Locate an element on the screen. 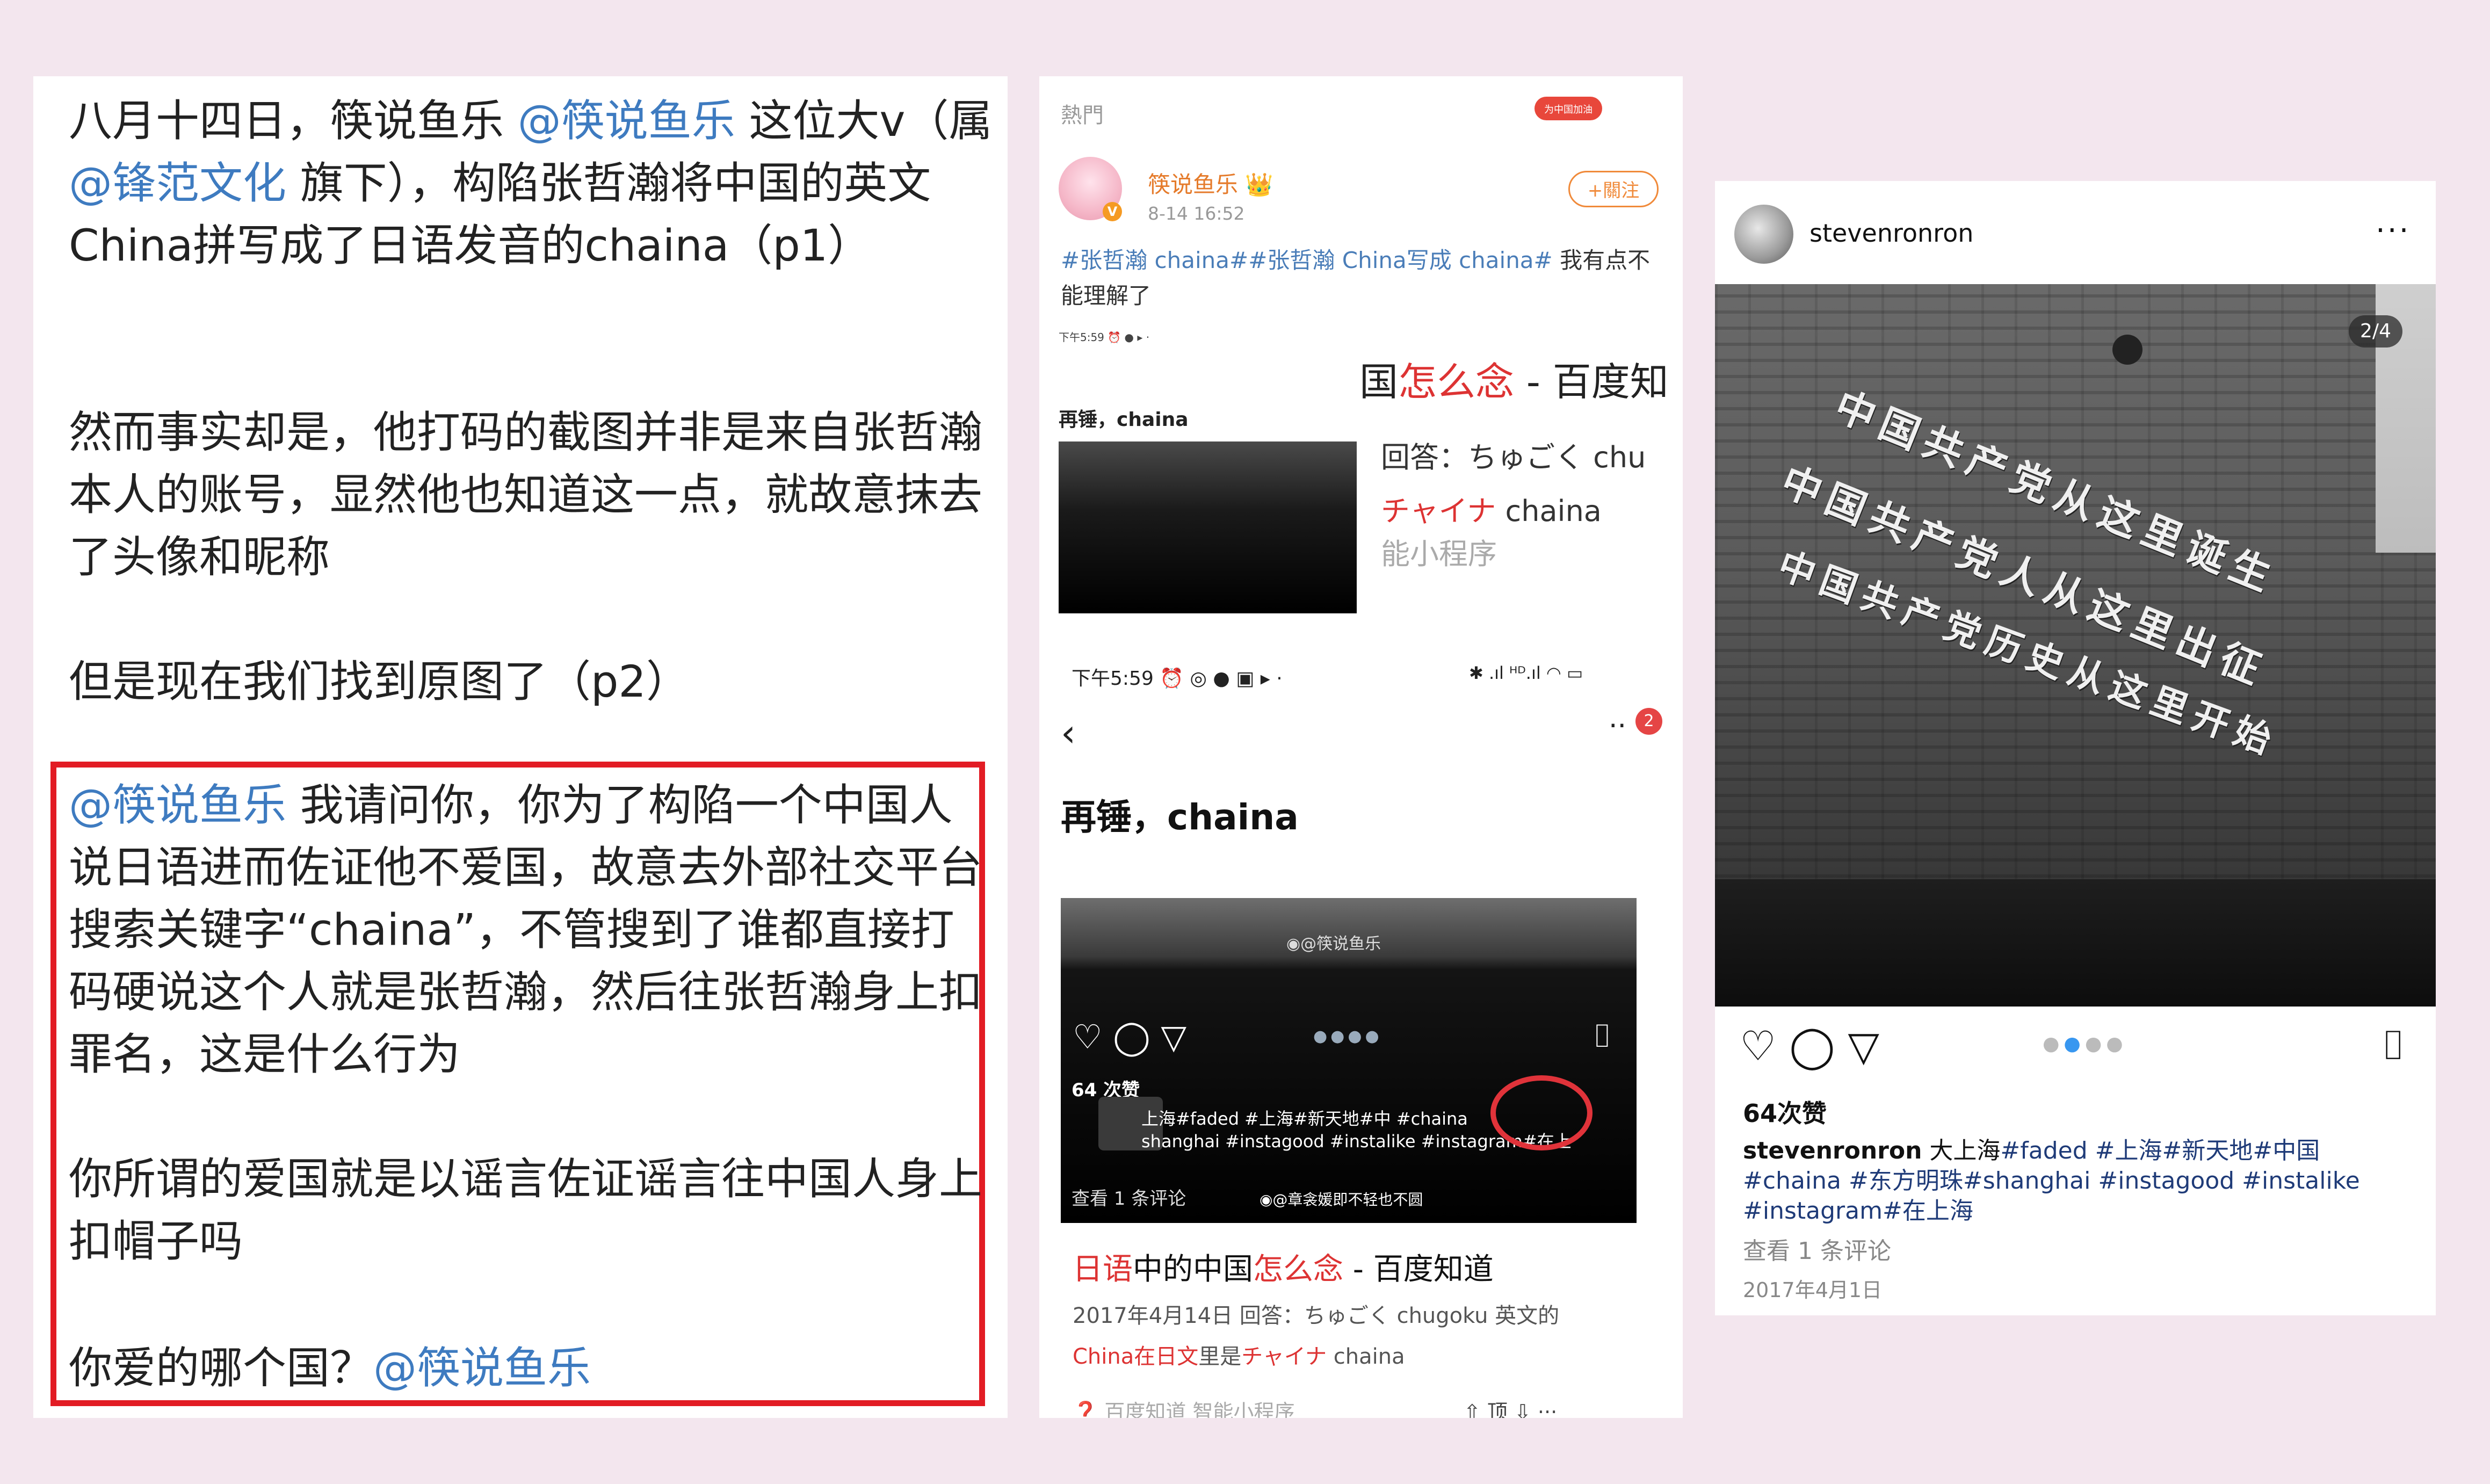 The image size is (2490, 1484). baidu-source: ❓ 百度知道 智能小程序 is located at coordinates (1184, 1406).